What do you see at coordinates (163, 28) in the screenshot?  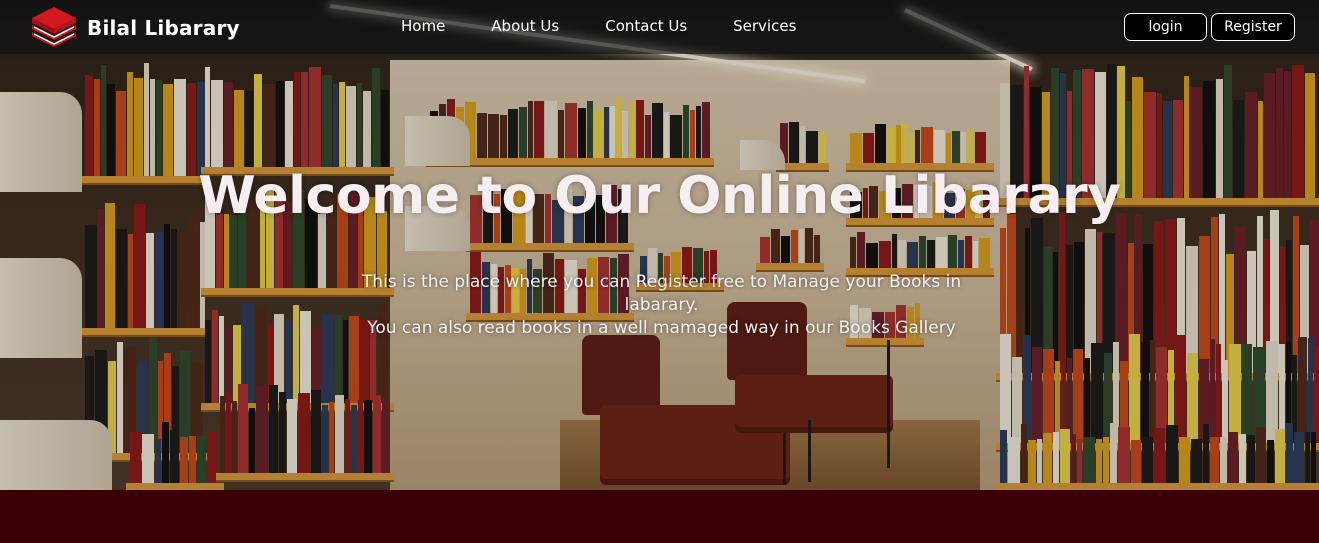 I see `brand-name: Bilal Libarary` at bounding box center [163, 28].